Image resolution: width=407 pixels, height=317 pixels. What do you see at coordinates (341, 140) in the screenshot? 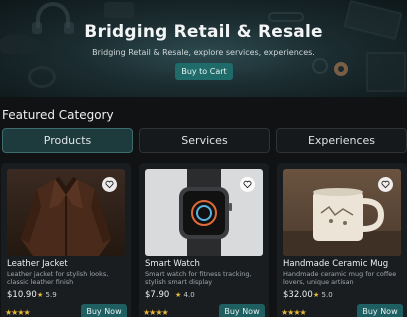
I see `tab-experiences: Experiences` at bounding box center [341, 140].